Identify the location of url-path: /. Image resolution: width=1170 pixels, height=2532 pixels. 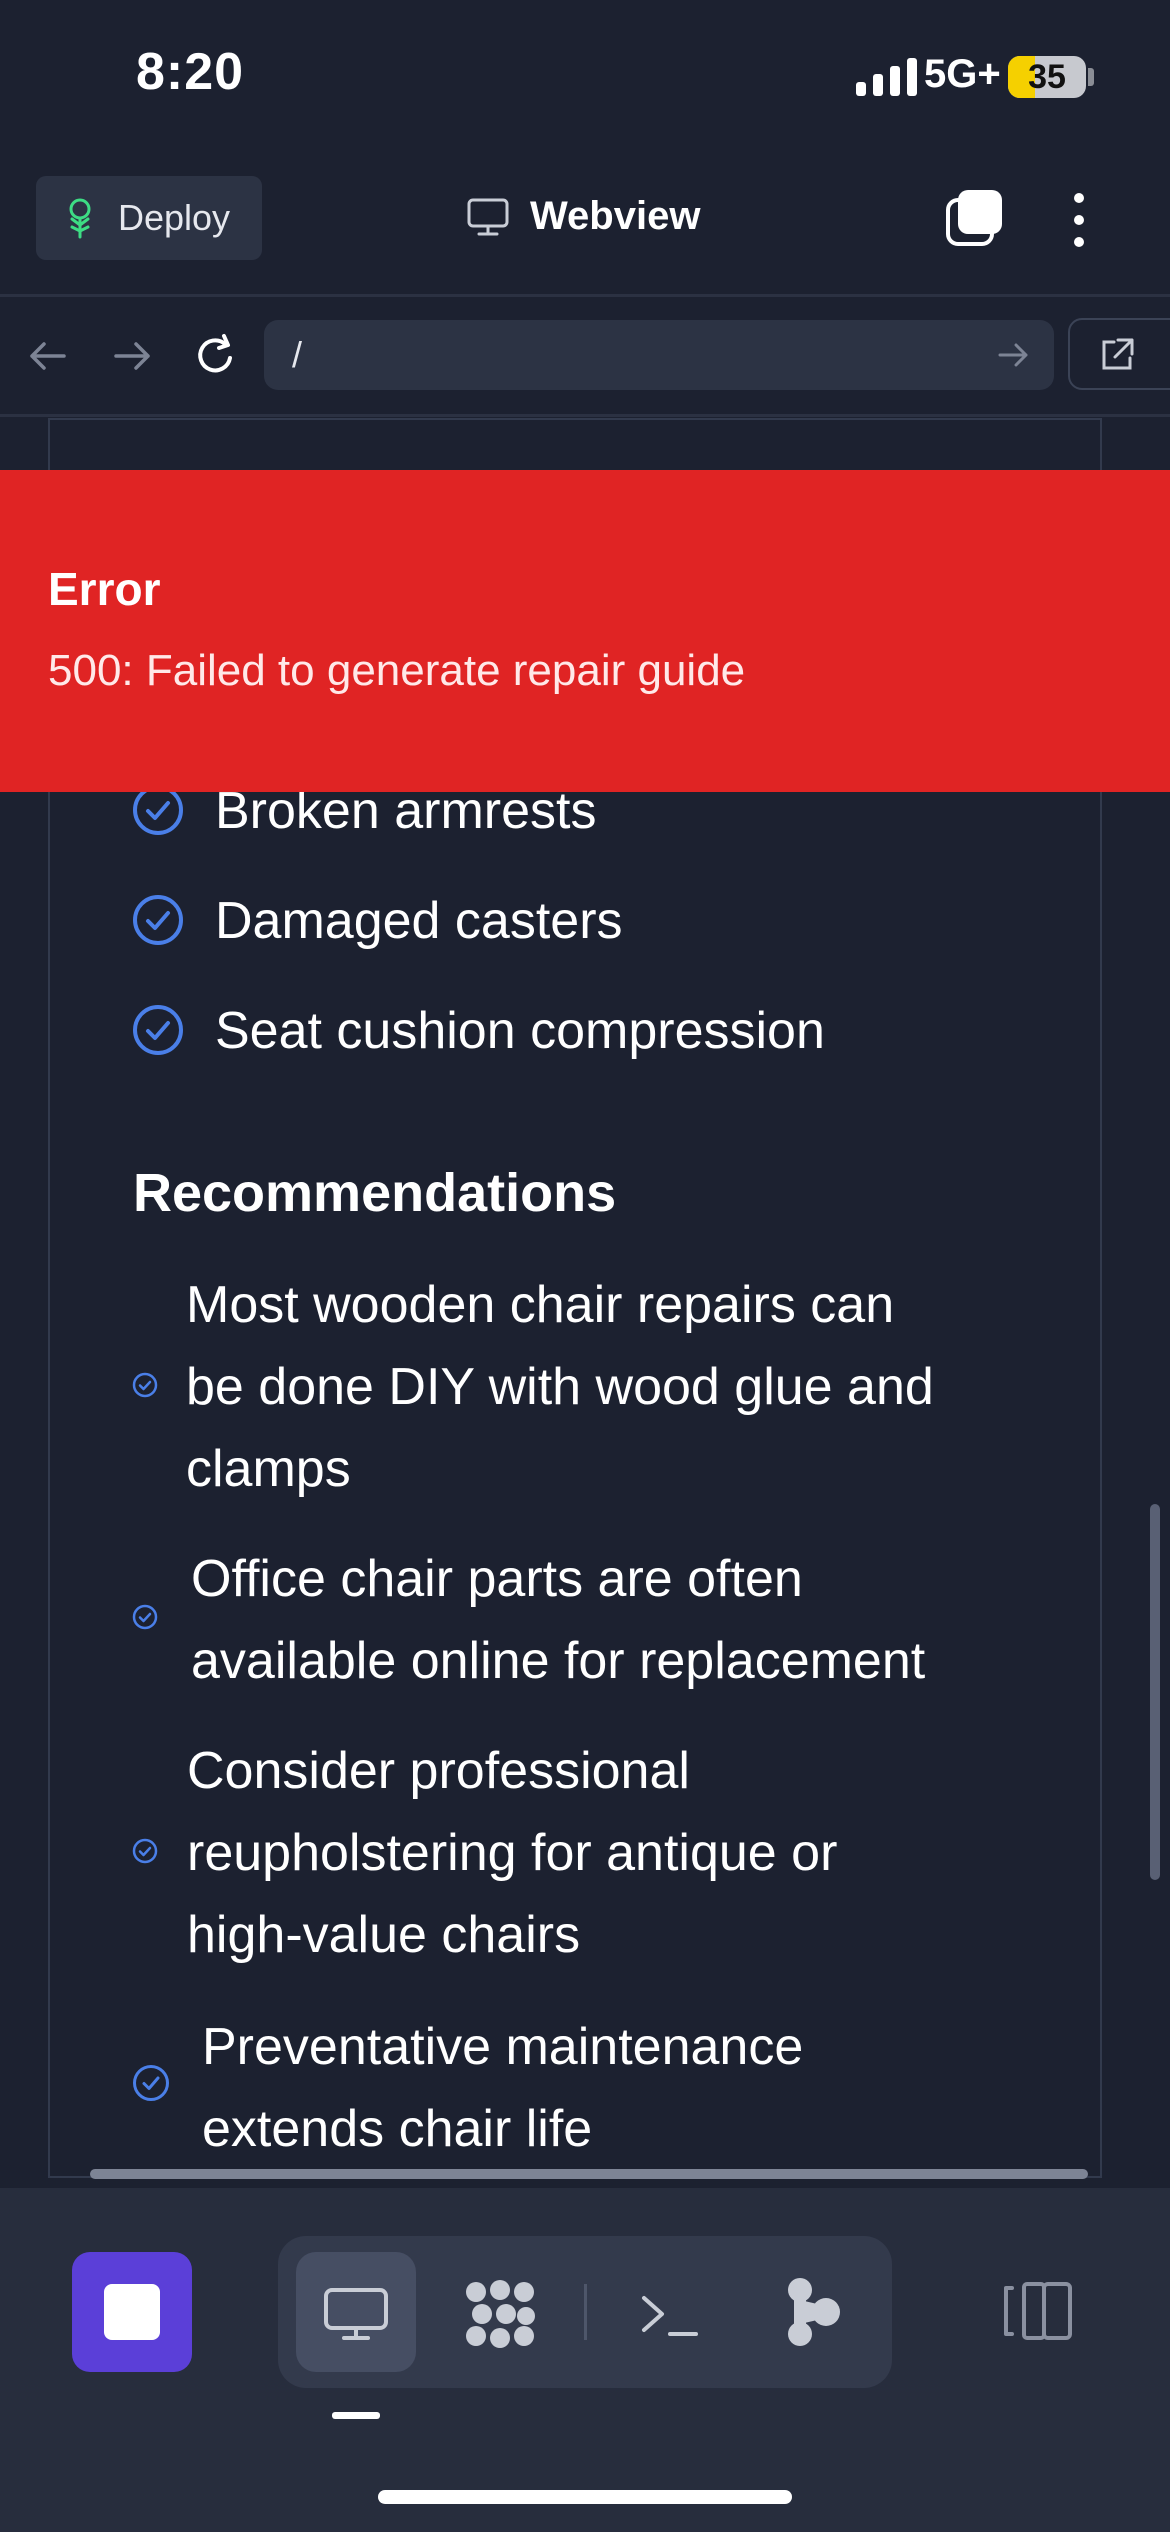
(297, 354).